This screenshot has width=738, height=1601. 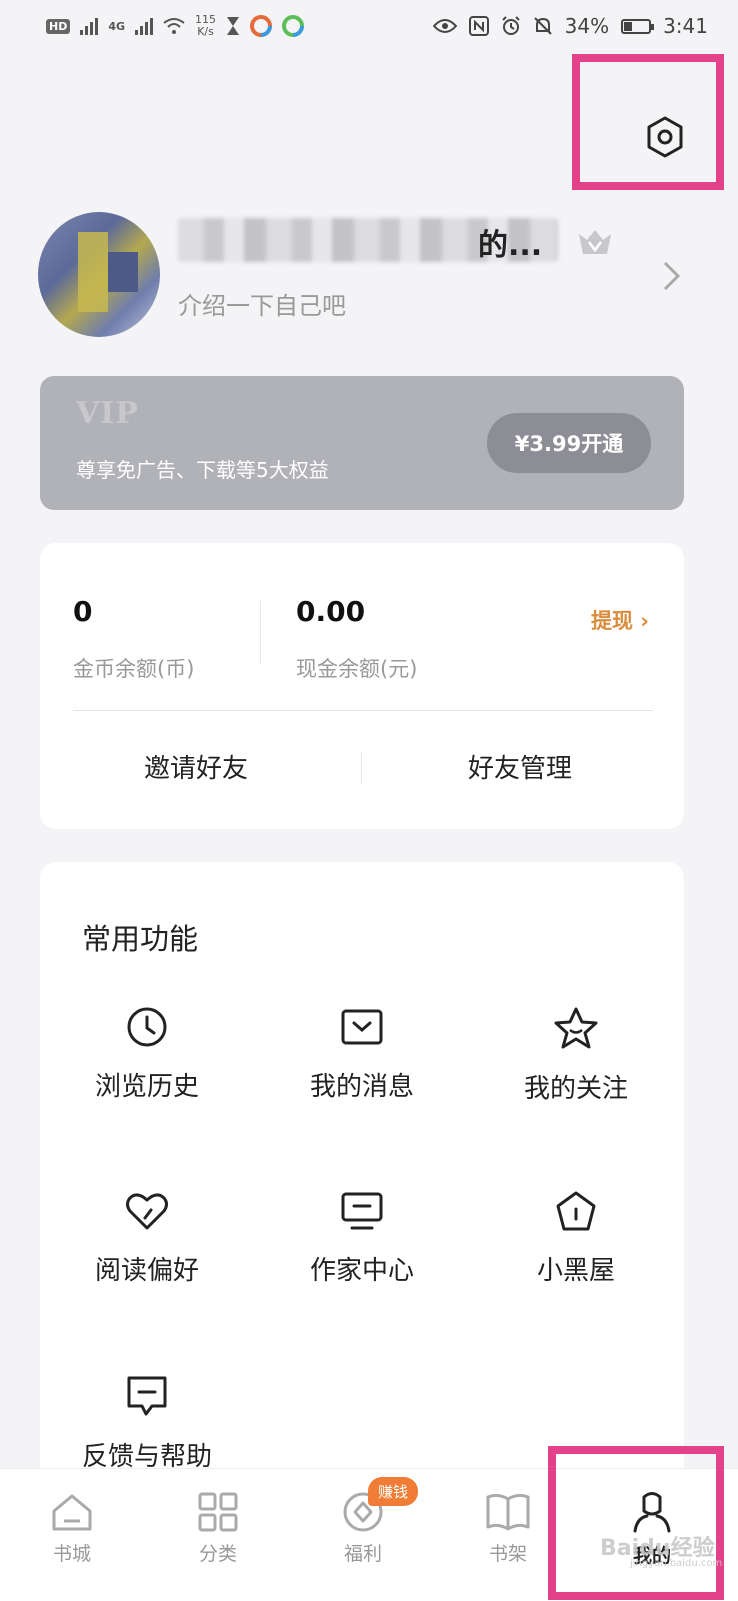 I want to click on mine-tab-highlight, so click(x=636, y=1523).